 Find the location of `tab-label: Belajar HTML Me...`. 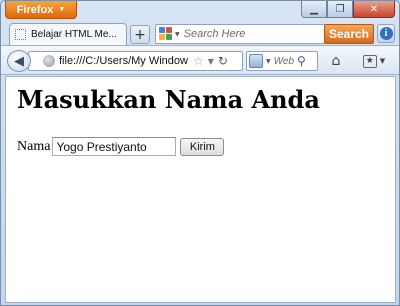

tab-label: Belajar HTML Me... is located at coordinates (74, 34).